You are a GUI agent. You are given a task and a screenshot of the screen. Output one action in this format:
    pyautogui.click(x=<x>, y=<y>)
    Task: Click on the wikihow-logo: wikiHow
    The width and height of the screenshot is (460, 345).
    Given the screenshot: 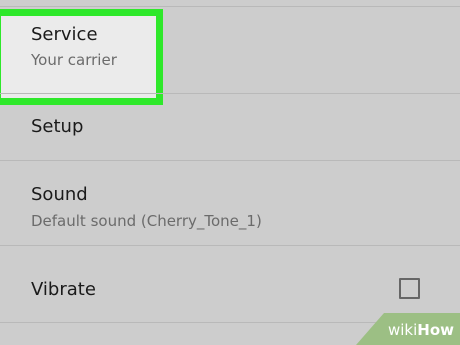 What is the action you would take?
    pyautogui.click(x=421, y=330)
    